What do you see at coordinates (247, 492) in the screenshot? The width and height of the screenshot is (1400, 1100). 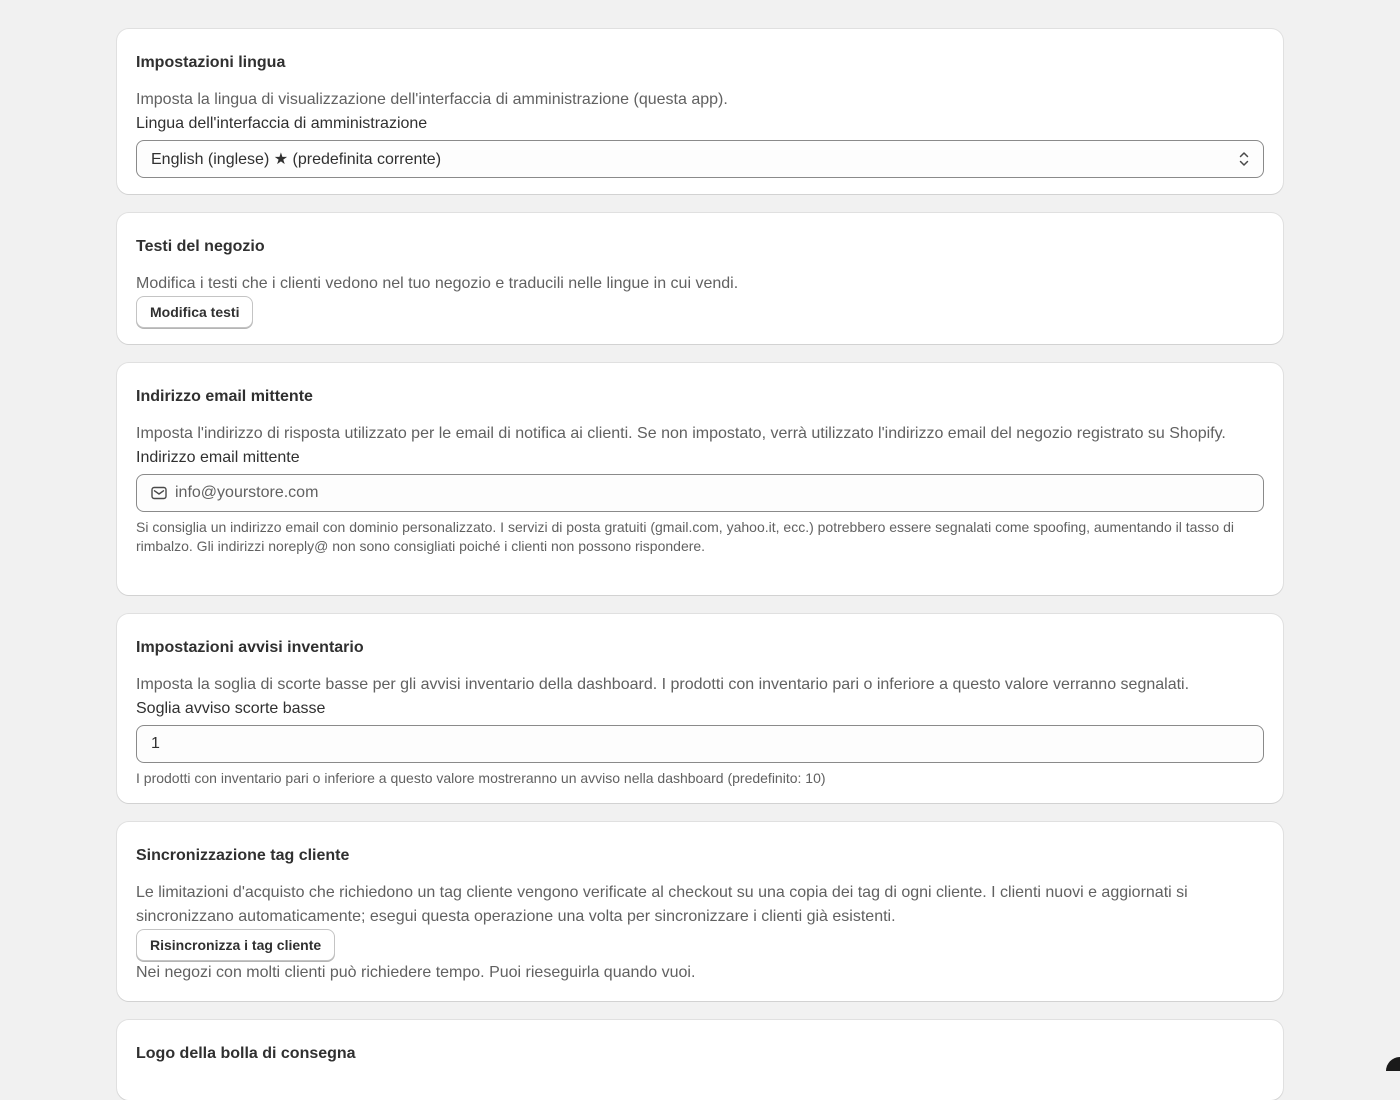 I see `sender-email-placeholder: info@yourstore.com` at bounding box center [247, 492].